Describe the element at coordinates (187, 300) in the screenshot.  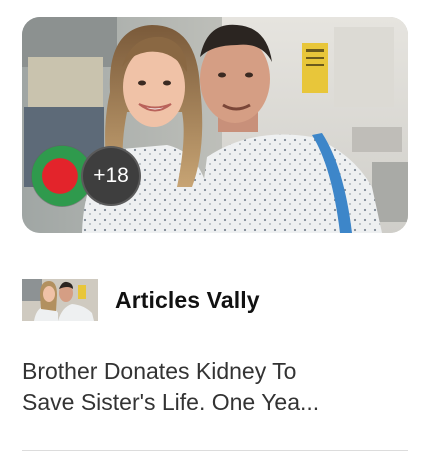
I see `source-name: Articles Vally` at that location.